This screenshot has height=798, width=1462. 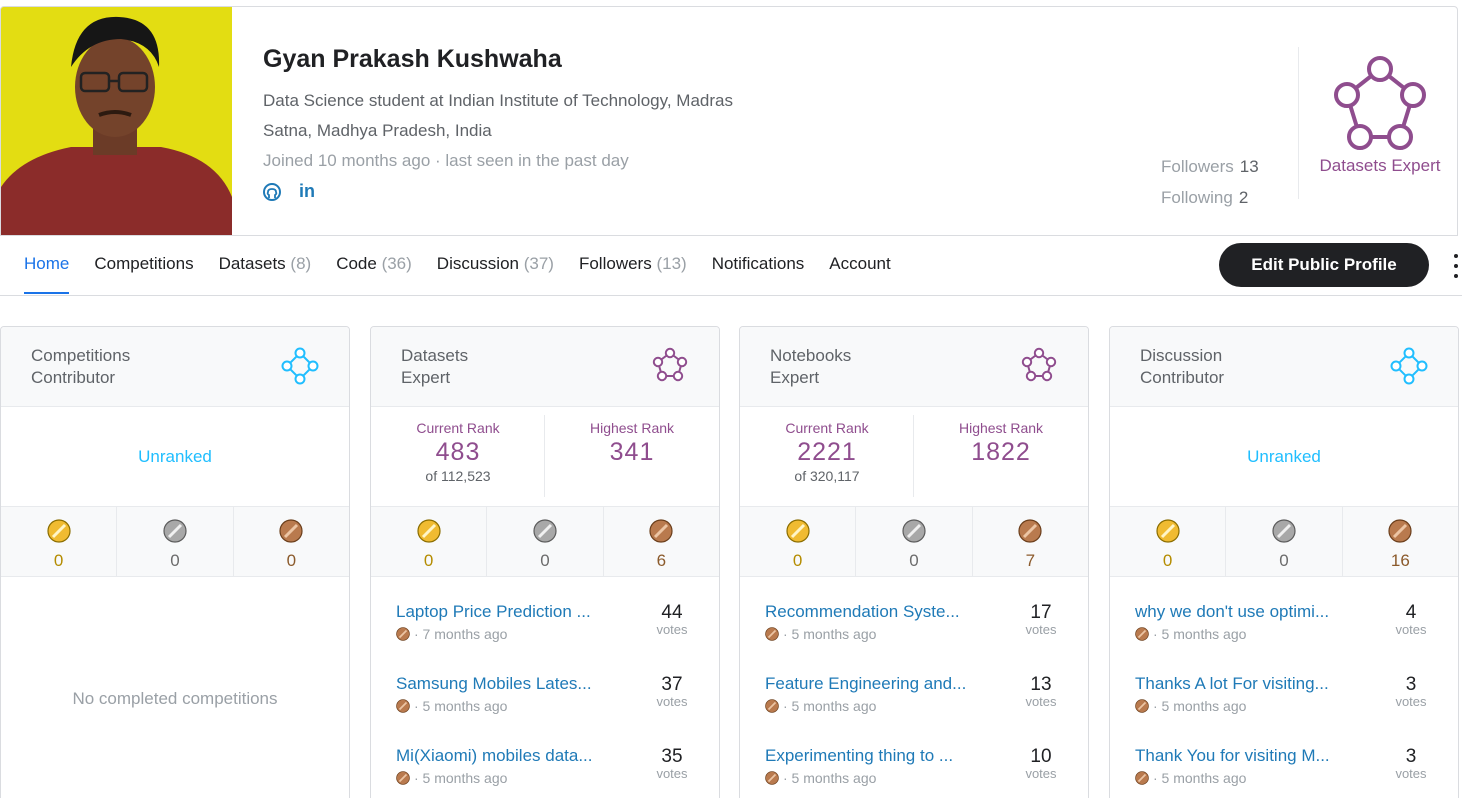 What do you see at coordinates (672, 612) in the screenshot?
I see `votes-number: 44` at bounding box center [672, 612].